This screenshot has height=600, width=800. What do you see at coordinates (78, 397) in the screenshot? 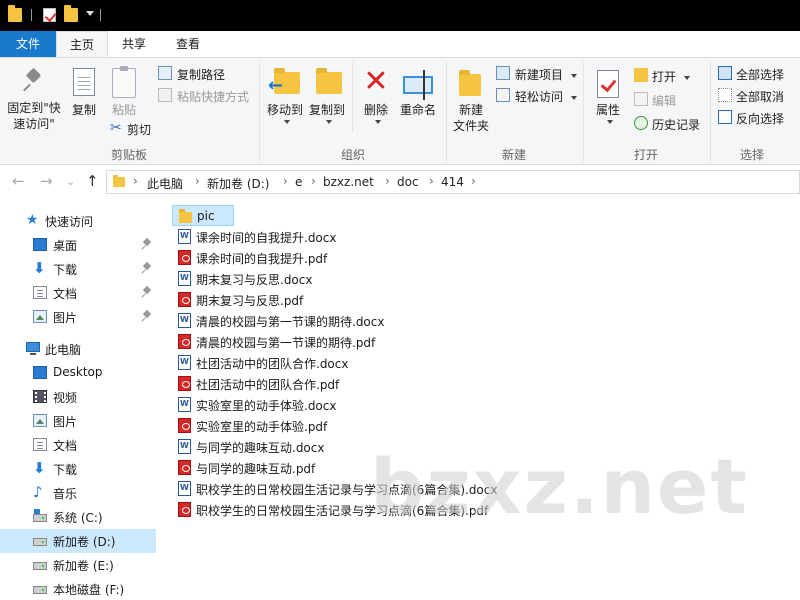
I see `nav-pc-videos: 视频` at bounding box center [78, 397].